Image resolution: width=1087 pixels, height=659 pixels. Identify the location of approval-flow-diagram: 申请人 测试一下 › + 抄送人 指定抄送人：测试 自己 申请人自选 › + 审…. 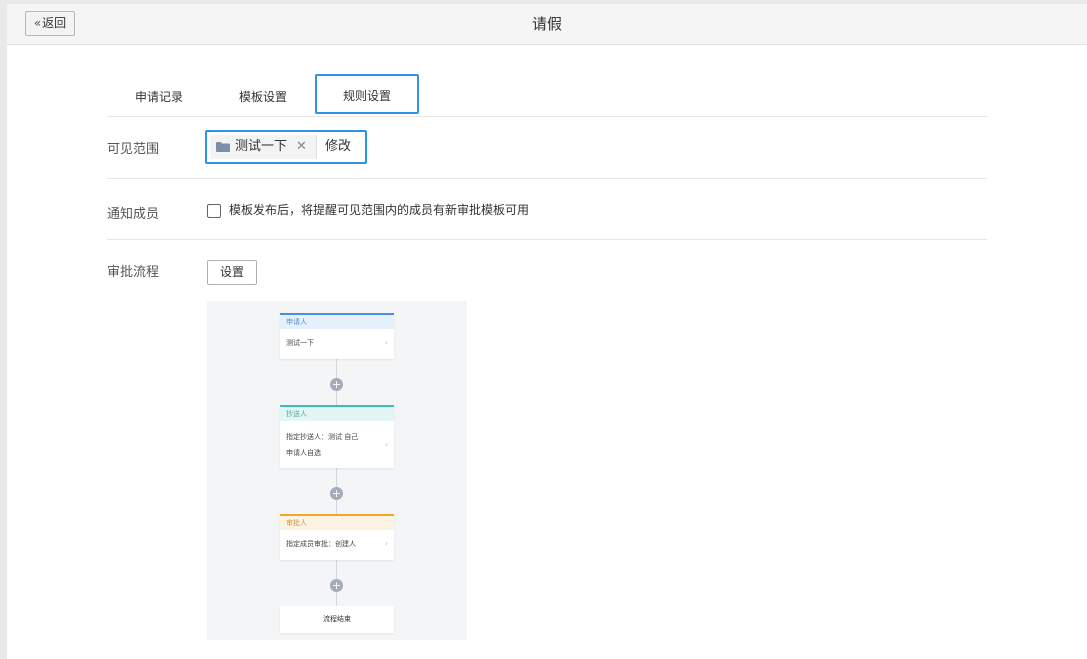
(337, 470).